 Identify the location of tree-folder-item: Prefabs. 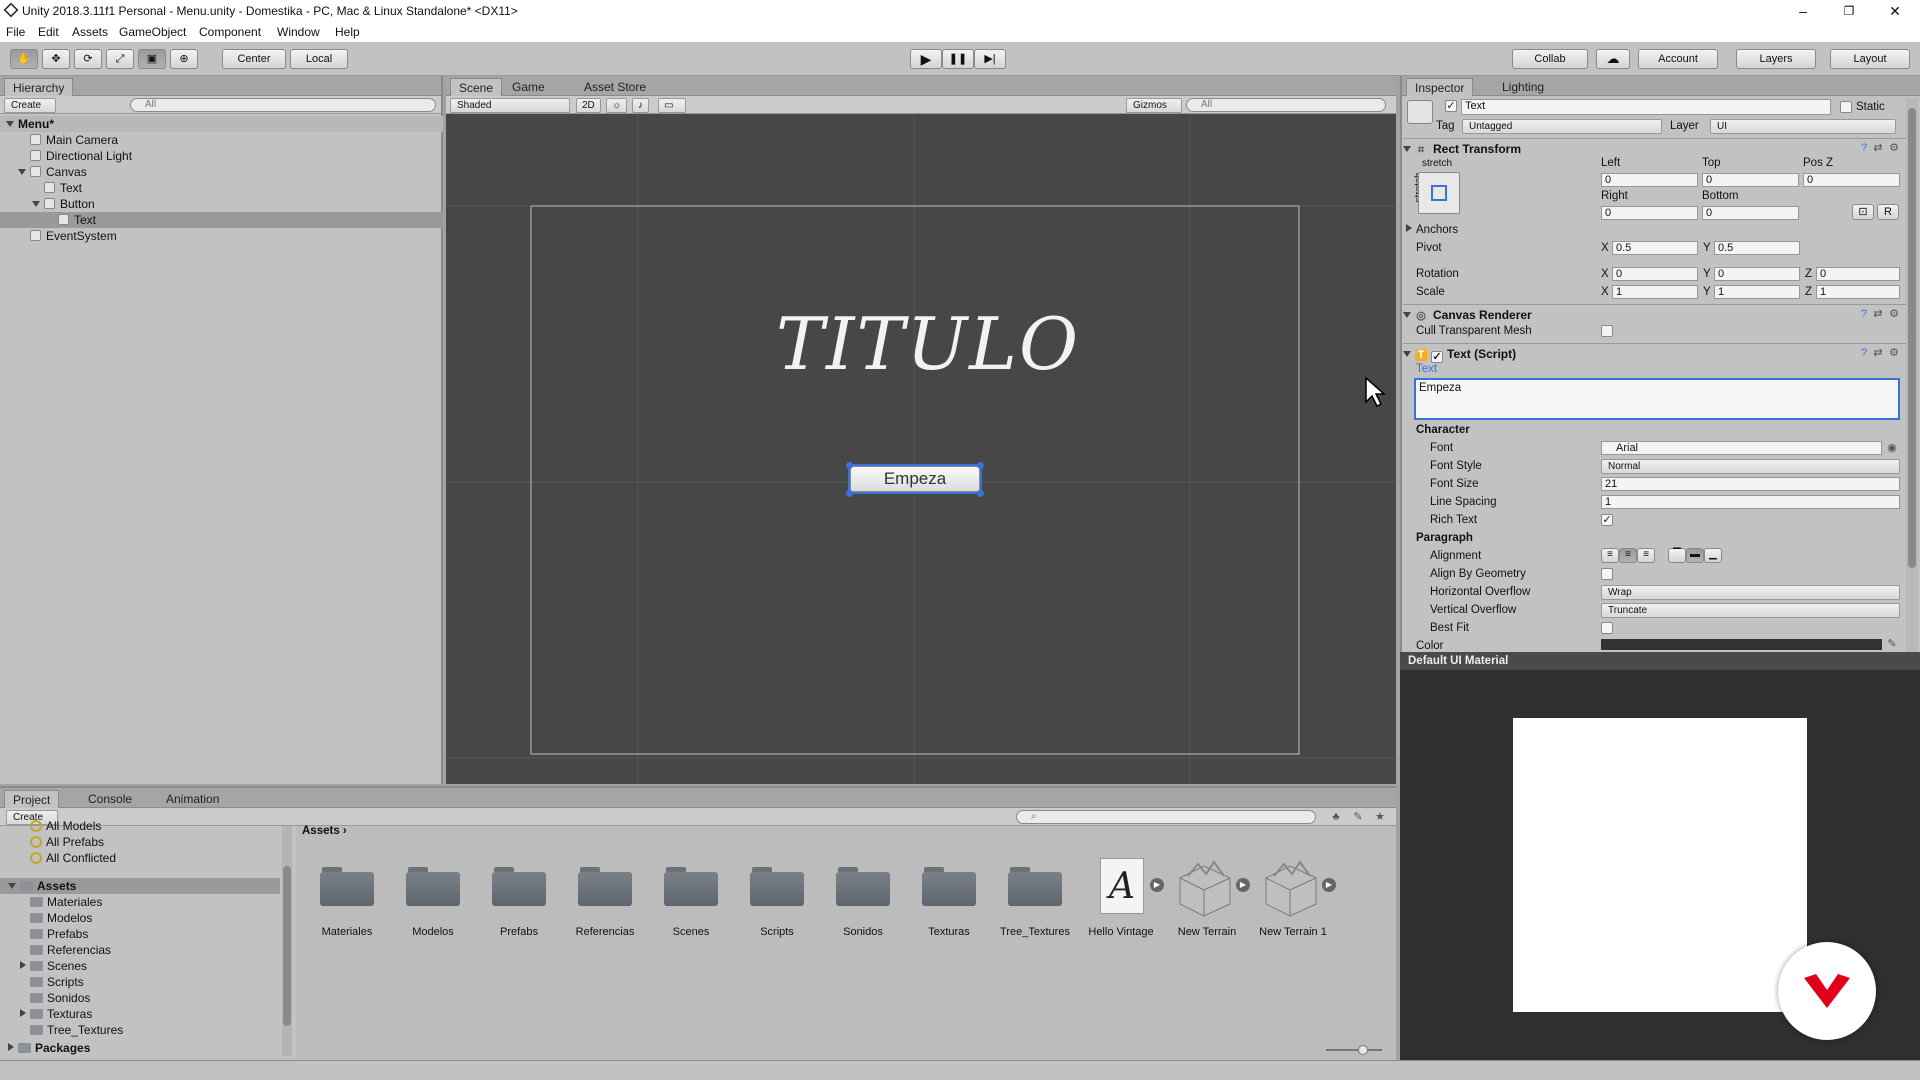
(140, 934).